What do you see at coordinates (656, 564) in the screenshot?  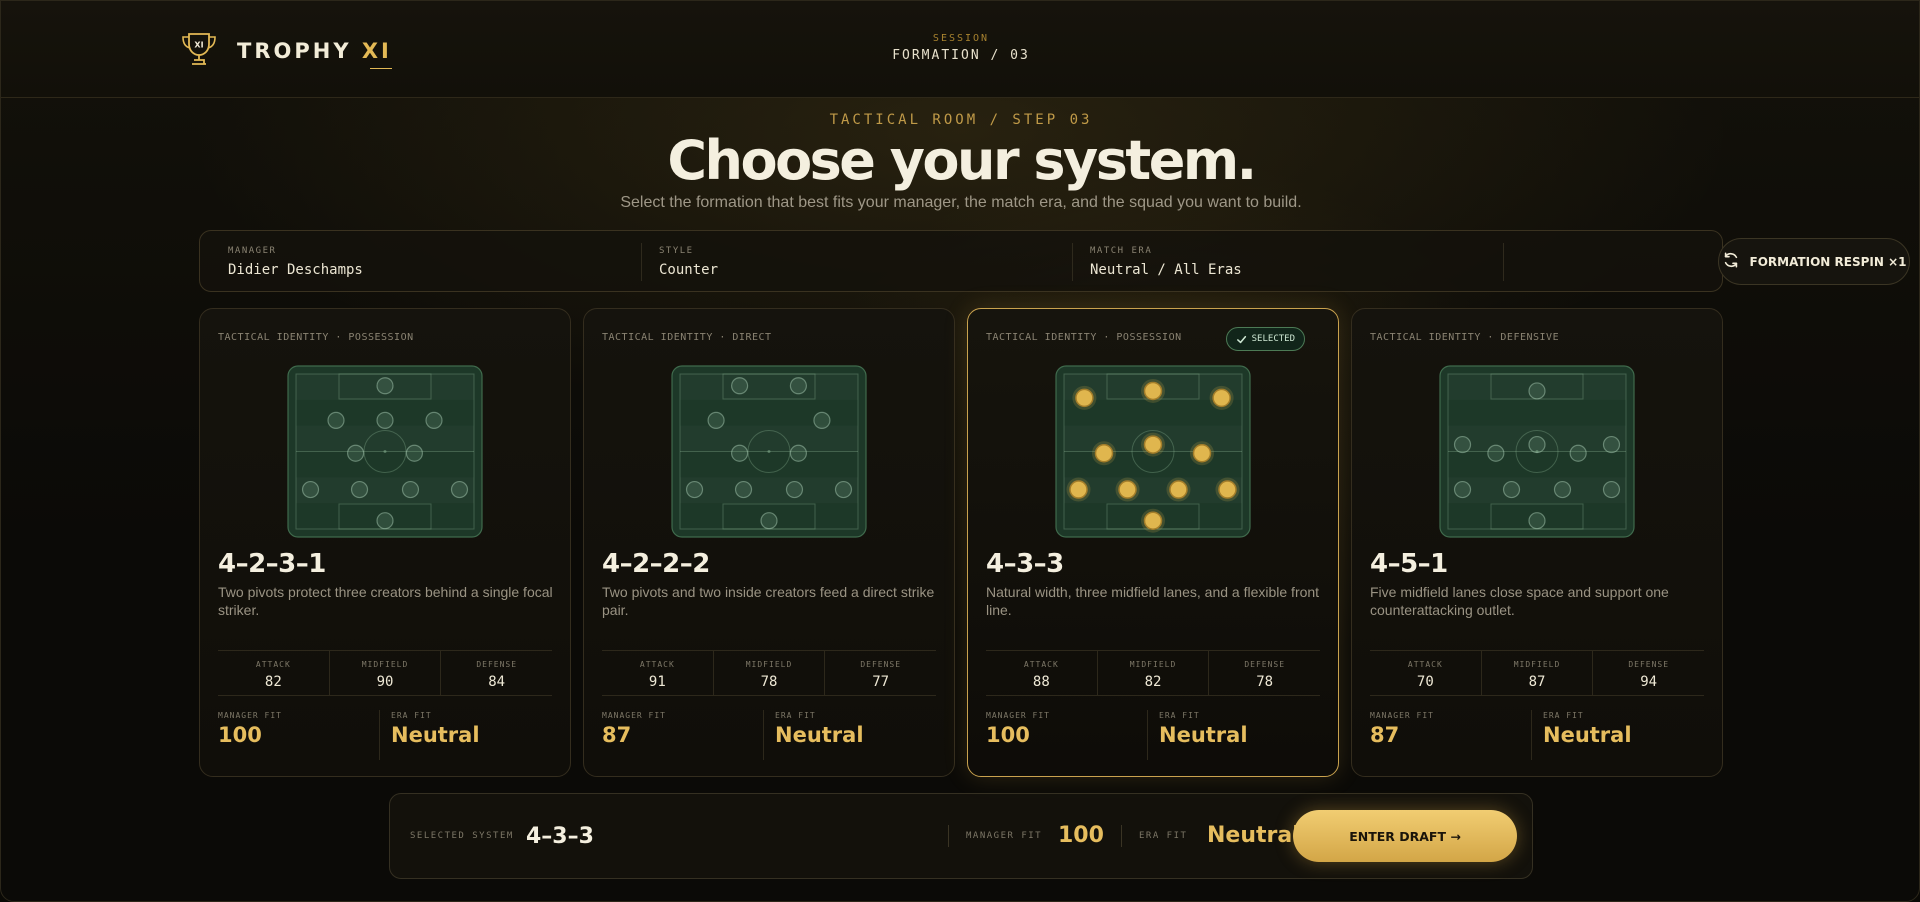 I see `formation-name: 4–2–2–2` at bounding box center [656, 564].